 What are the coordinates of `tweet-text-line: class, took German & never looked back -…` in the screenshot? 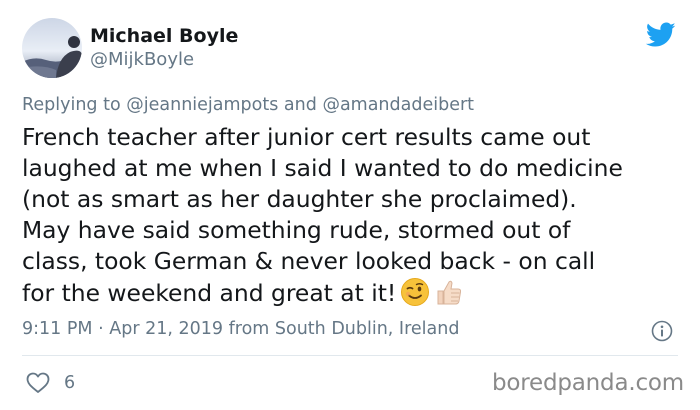 It's located at (309, 261).